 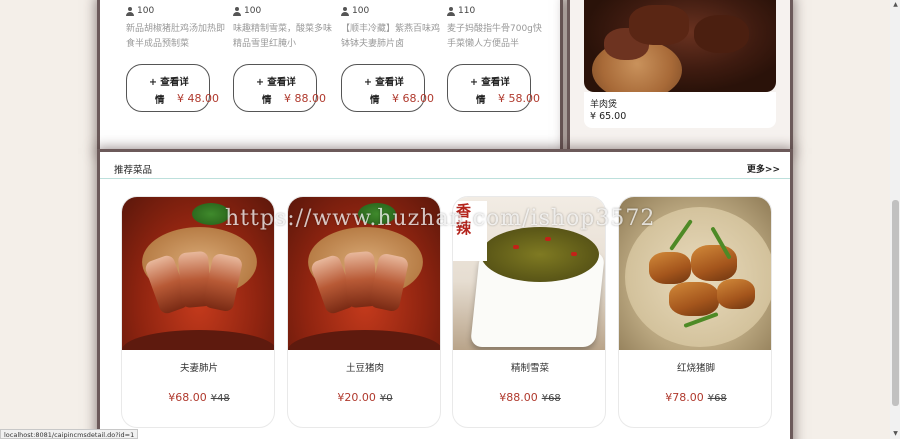 What do you see at coordinates (198, 98) in the screenshot?
I see `product-price: ¥ 48.00` at bounding box center [198, 98].